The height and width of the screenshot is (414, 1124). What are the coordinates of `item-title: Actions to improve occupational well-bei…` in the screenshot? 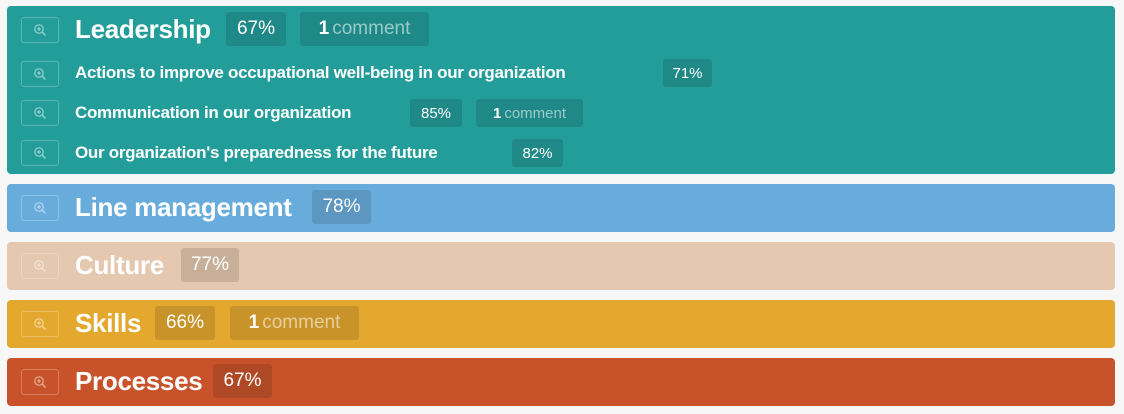 It's located at (320, 72).